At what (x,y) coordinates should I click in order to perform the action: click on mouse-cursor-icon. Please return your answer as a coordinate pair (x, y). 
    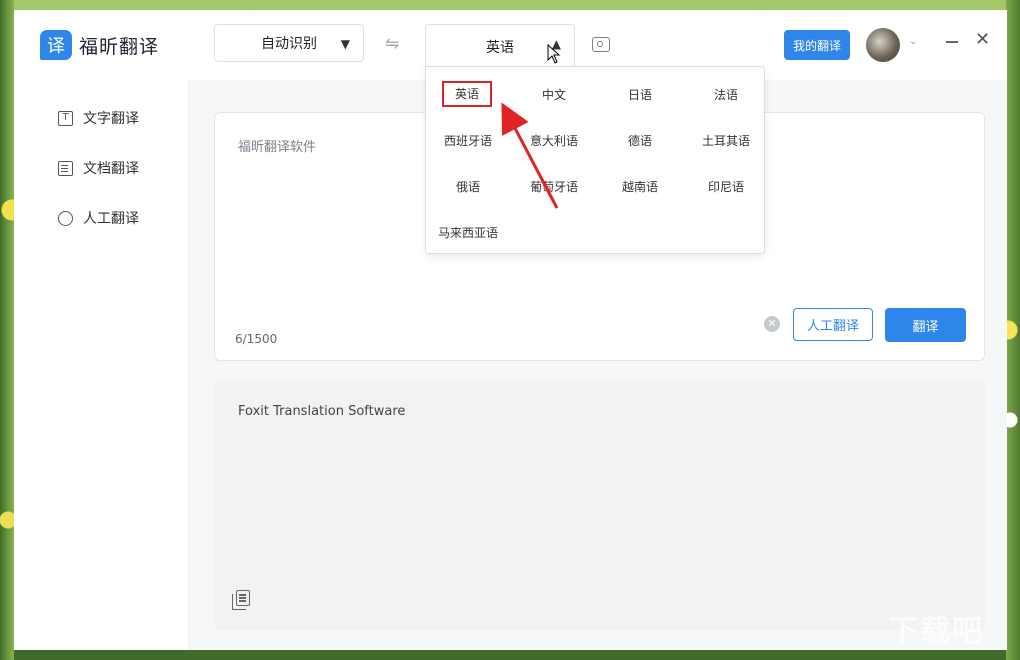
    Looking at the image, I should click on (554, 54).